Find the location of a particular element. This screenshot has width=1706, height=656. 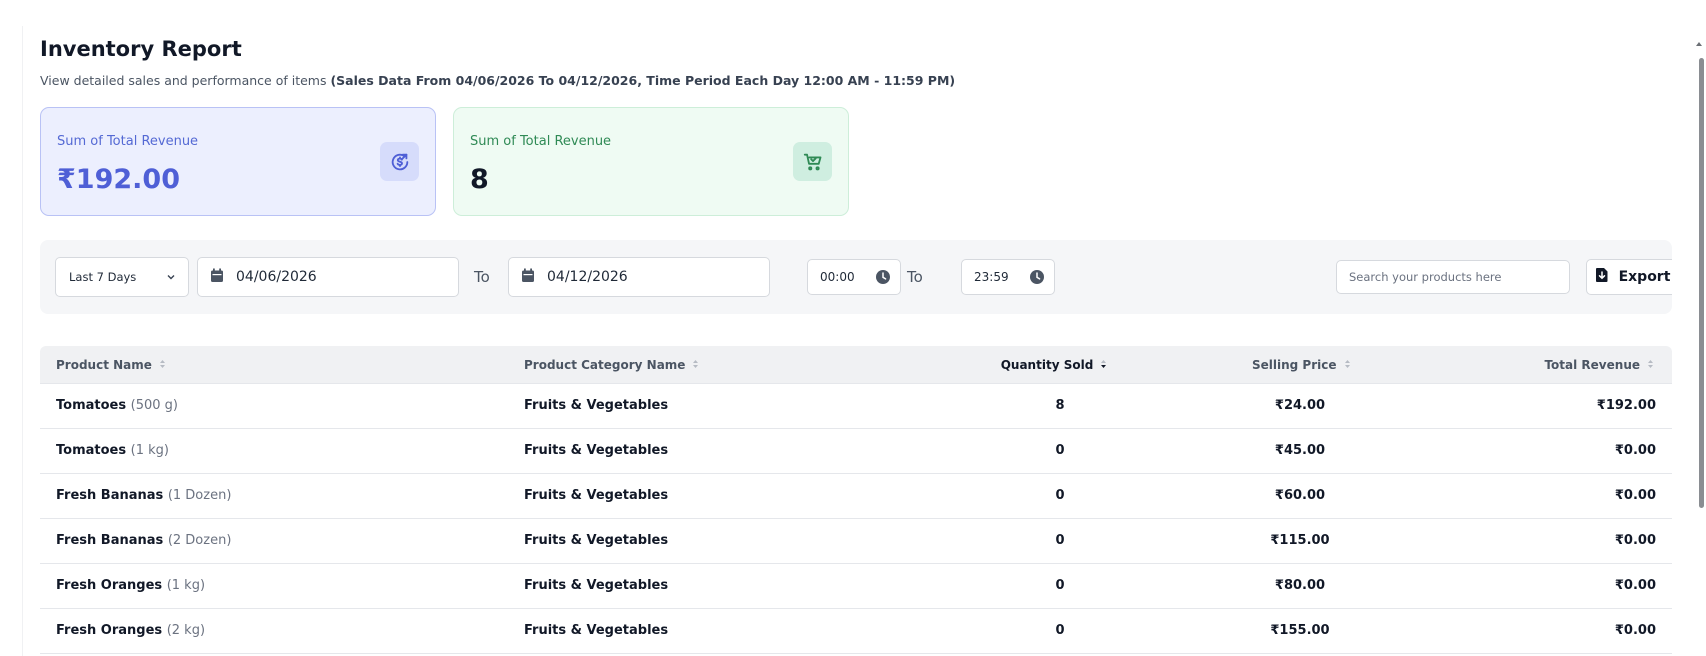

export-button: Export is located at coordinates (1629, 277).